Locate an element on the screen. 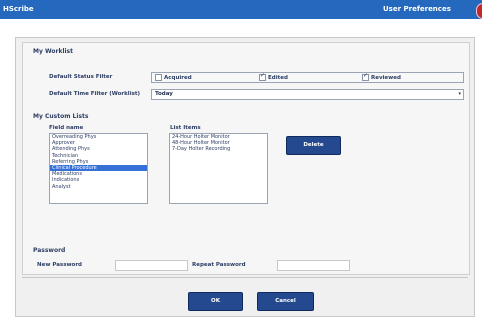 This screenshot has height=324, width=482. reviewed-checkbox: Reviewed is located at coordinates (381, 76).